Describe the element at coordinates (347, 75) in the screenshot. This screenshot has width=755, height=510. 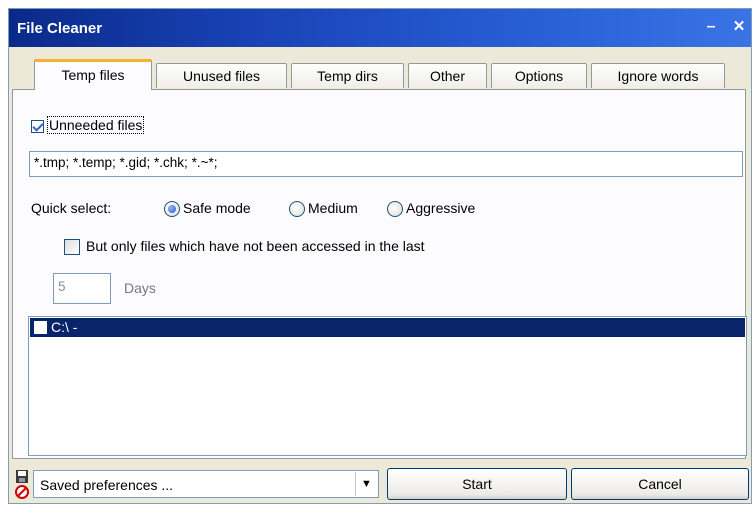
I see `tab-temp-dirs: Temp dirs` at that location.